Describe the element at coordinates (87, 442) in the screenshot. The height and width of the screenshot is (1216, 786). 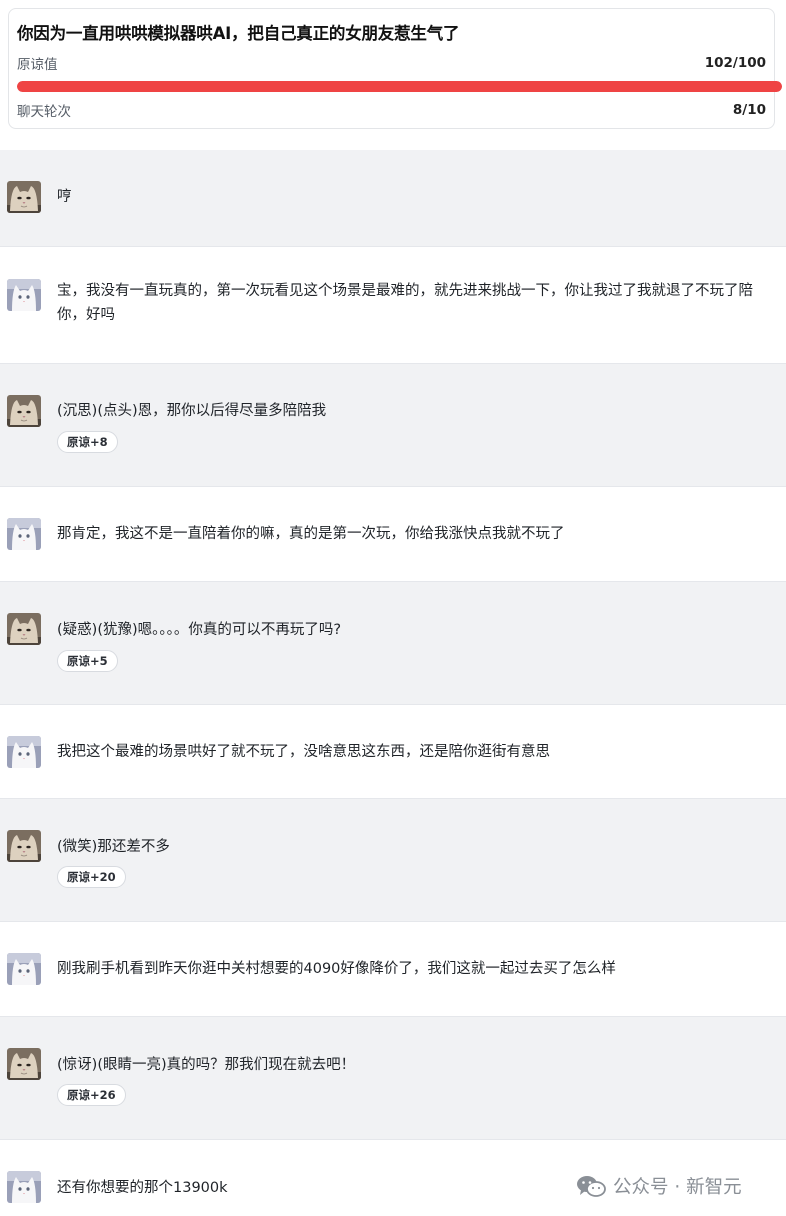
I see `forgiveness-change-badge: 原谅+8` at that location.